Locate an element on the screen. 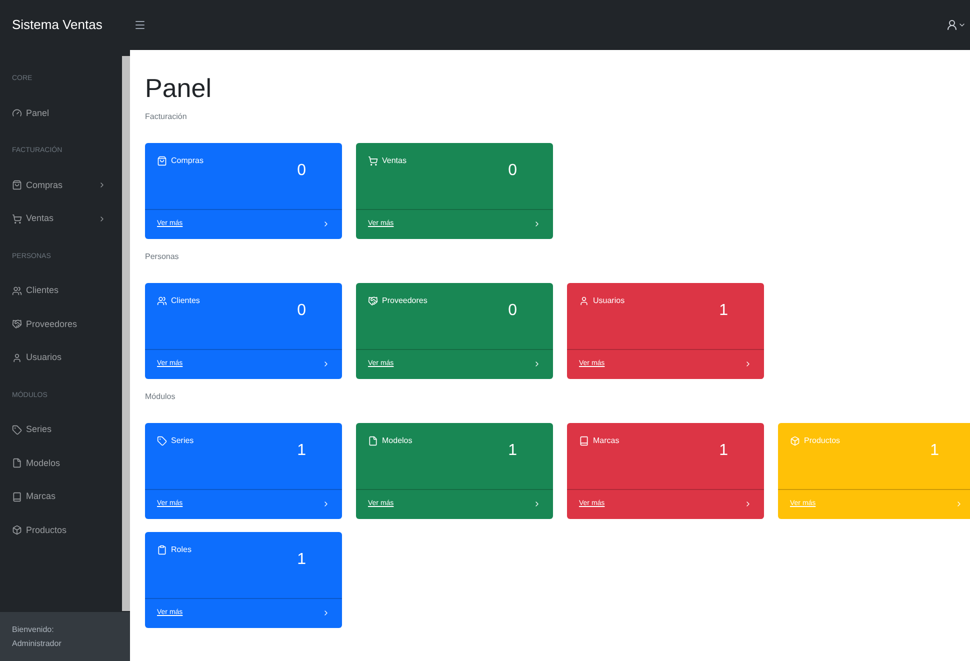  sidebar-item: Panel is located at coordinates (59, 113).